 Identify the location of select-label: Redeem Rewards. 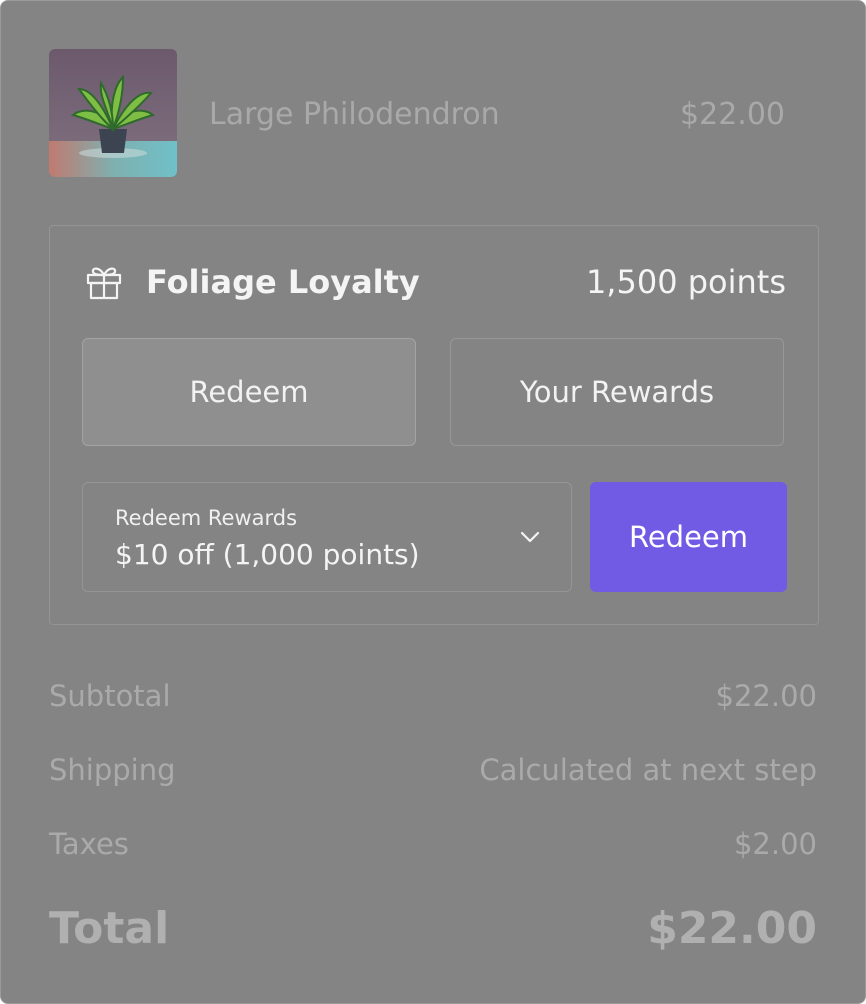
(206, 518).